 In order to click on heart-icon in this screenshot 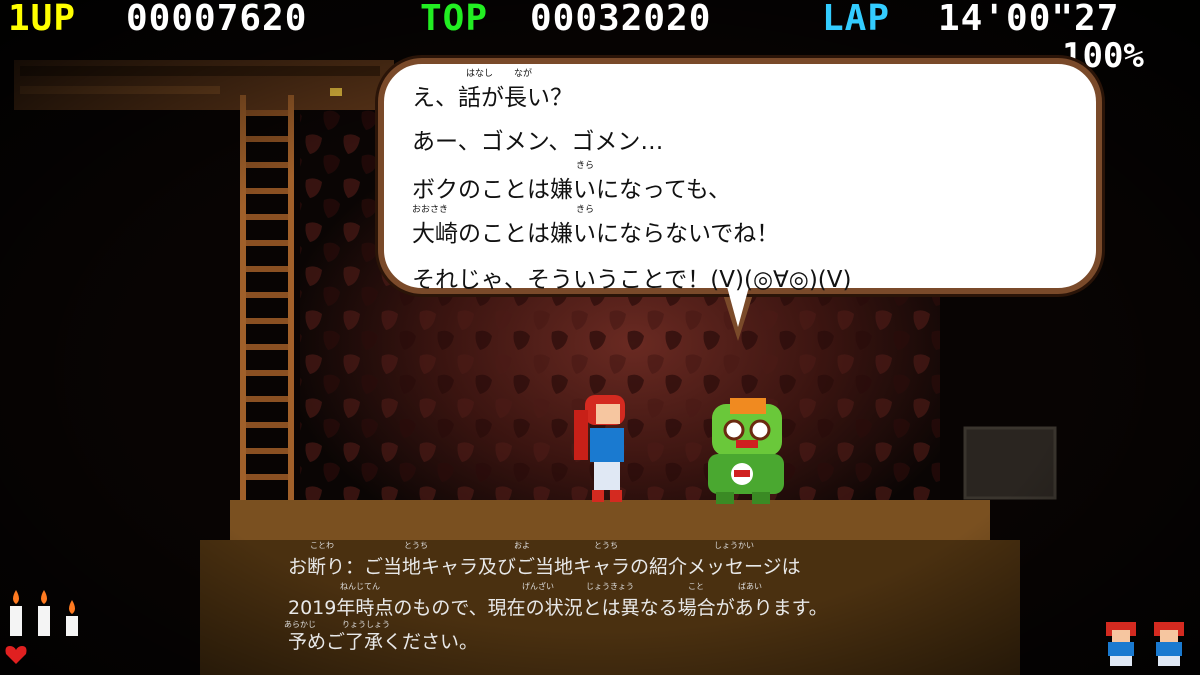, I will do `click(16, 655)`.